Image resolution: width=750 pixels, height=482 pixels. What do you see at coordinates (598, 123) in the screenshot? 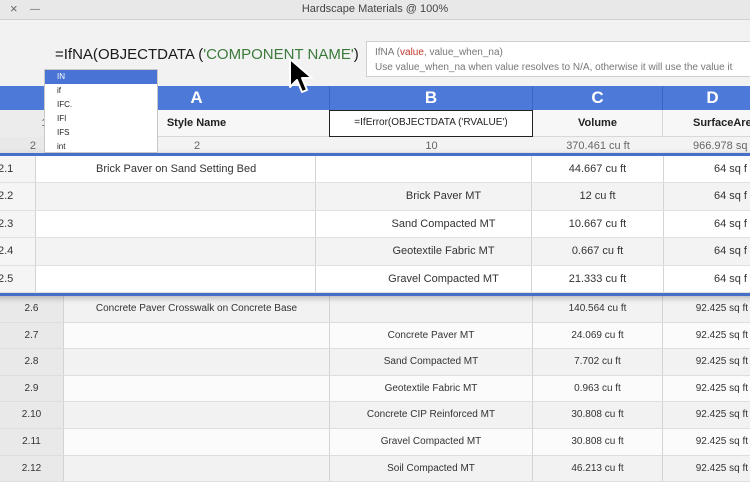
I see `header-cell-volume: Volume` at bounding box center [598, 123].